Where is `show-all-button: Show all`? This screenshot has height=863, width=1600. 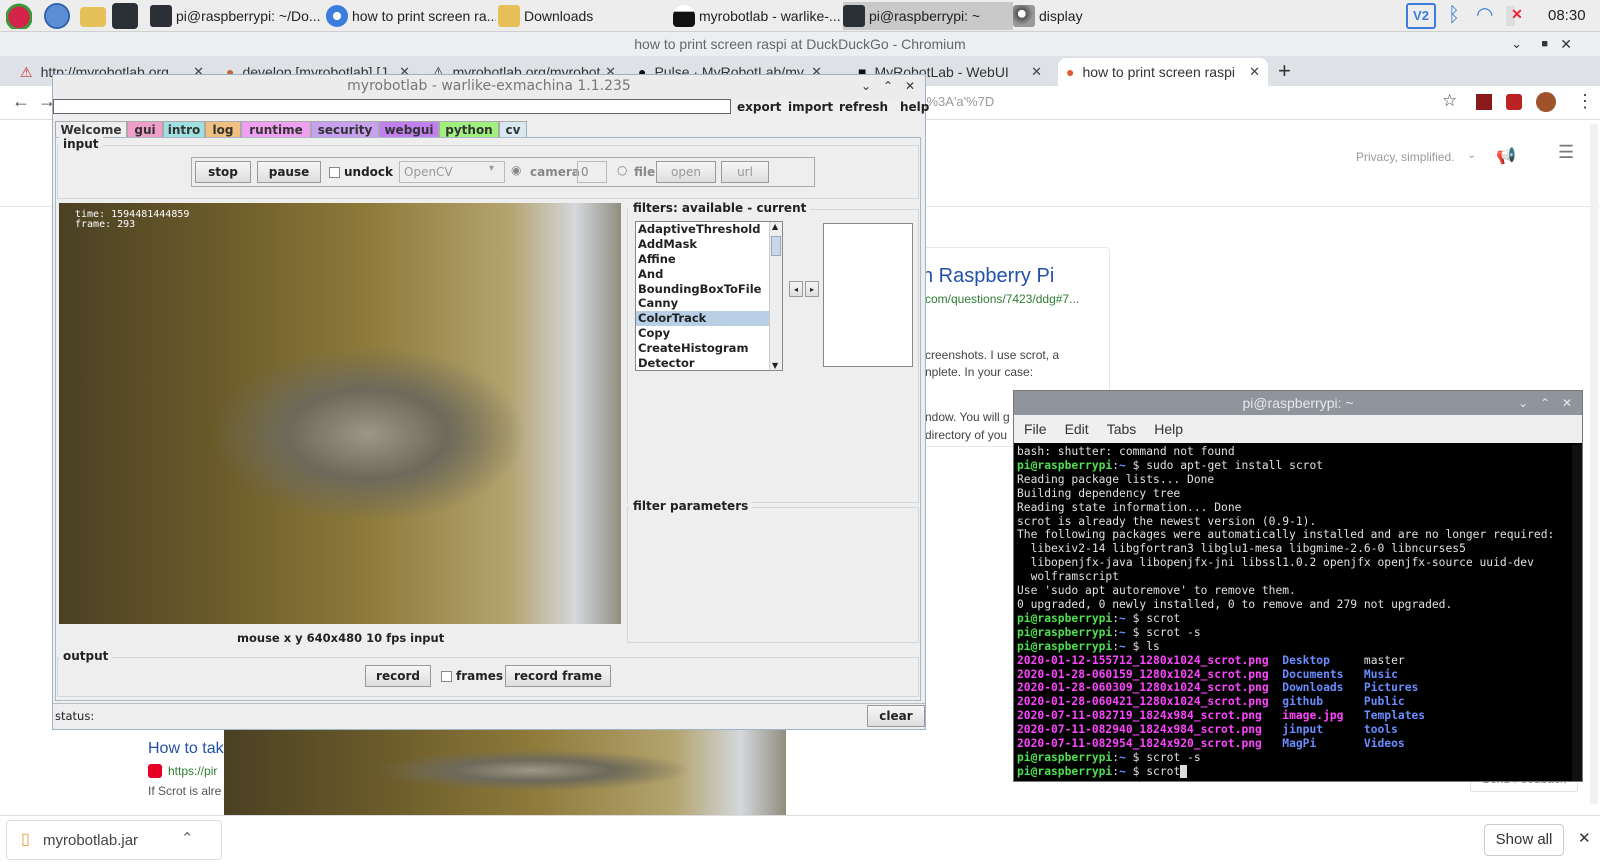 show-all-button: Show all is located at coordinates (1524, 840).